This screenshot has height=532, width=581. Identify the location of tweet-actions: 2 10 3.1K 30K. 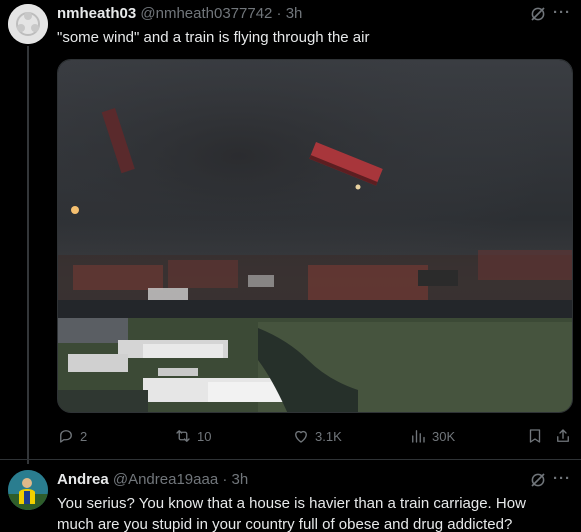
(315, 436).